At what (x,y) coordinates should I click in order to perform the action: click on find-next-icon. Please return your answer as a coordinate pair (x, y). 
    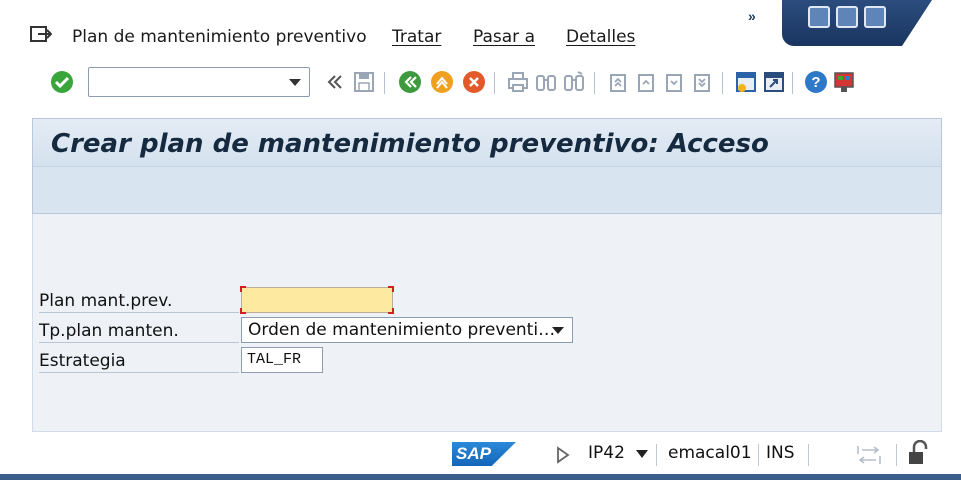
    Looking at the image, I should click on (574, 82).